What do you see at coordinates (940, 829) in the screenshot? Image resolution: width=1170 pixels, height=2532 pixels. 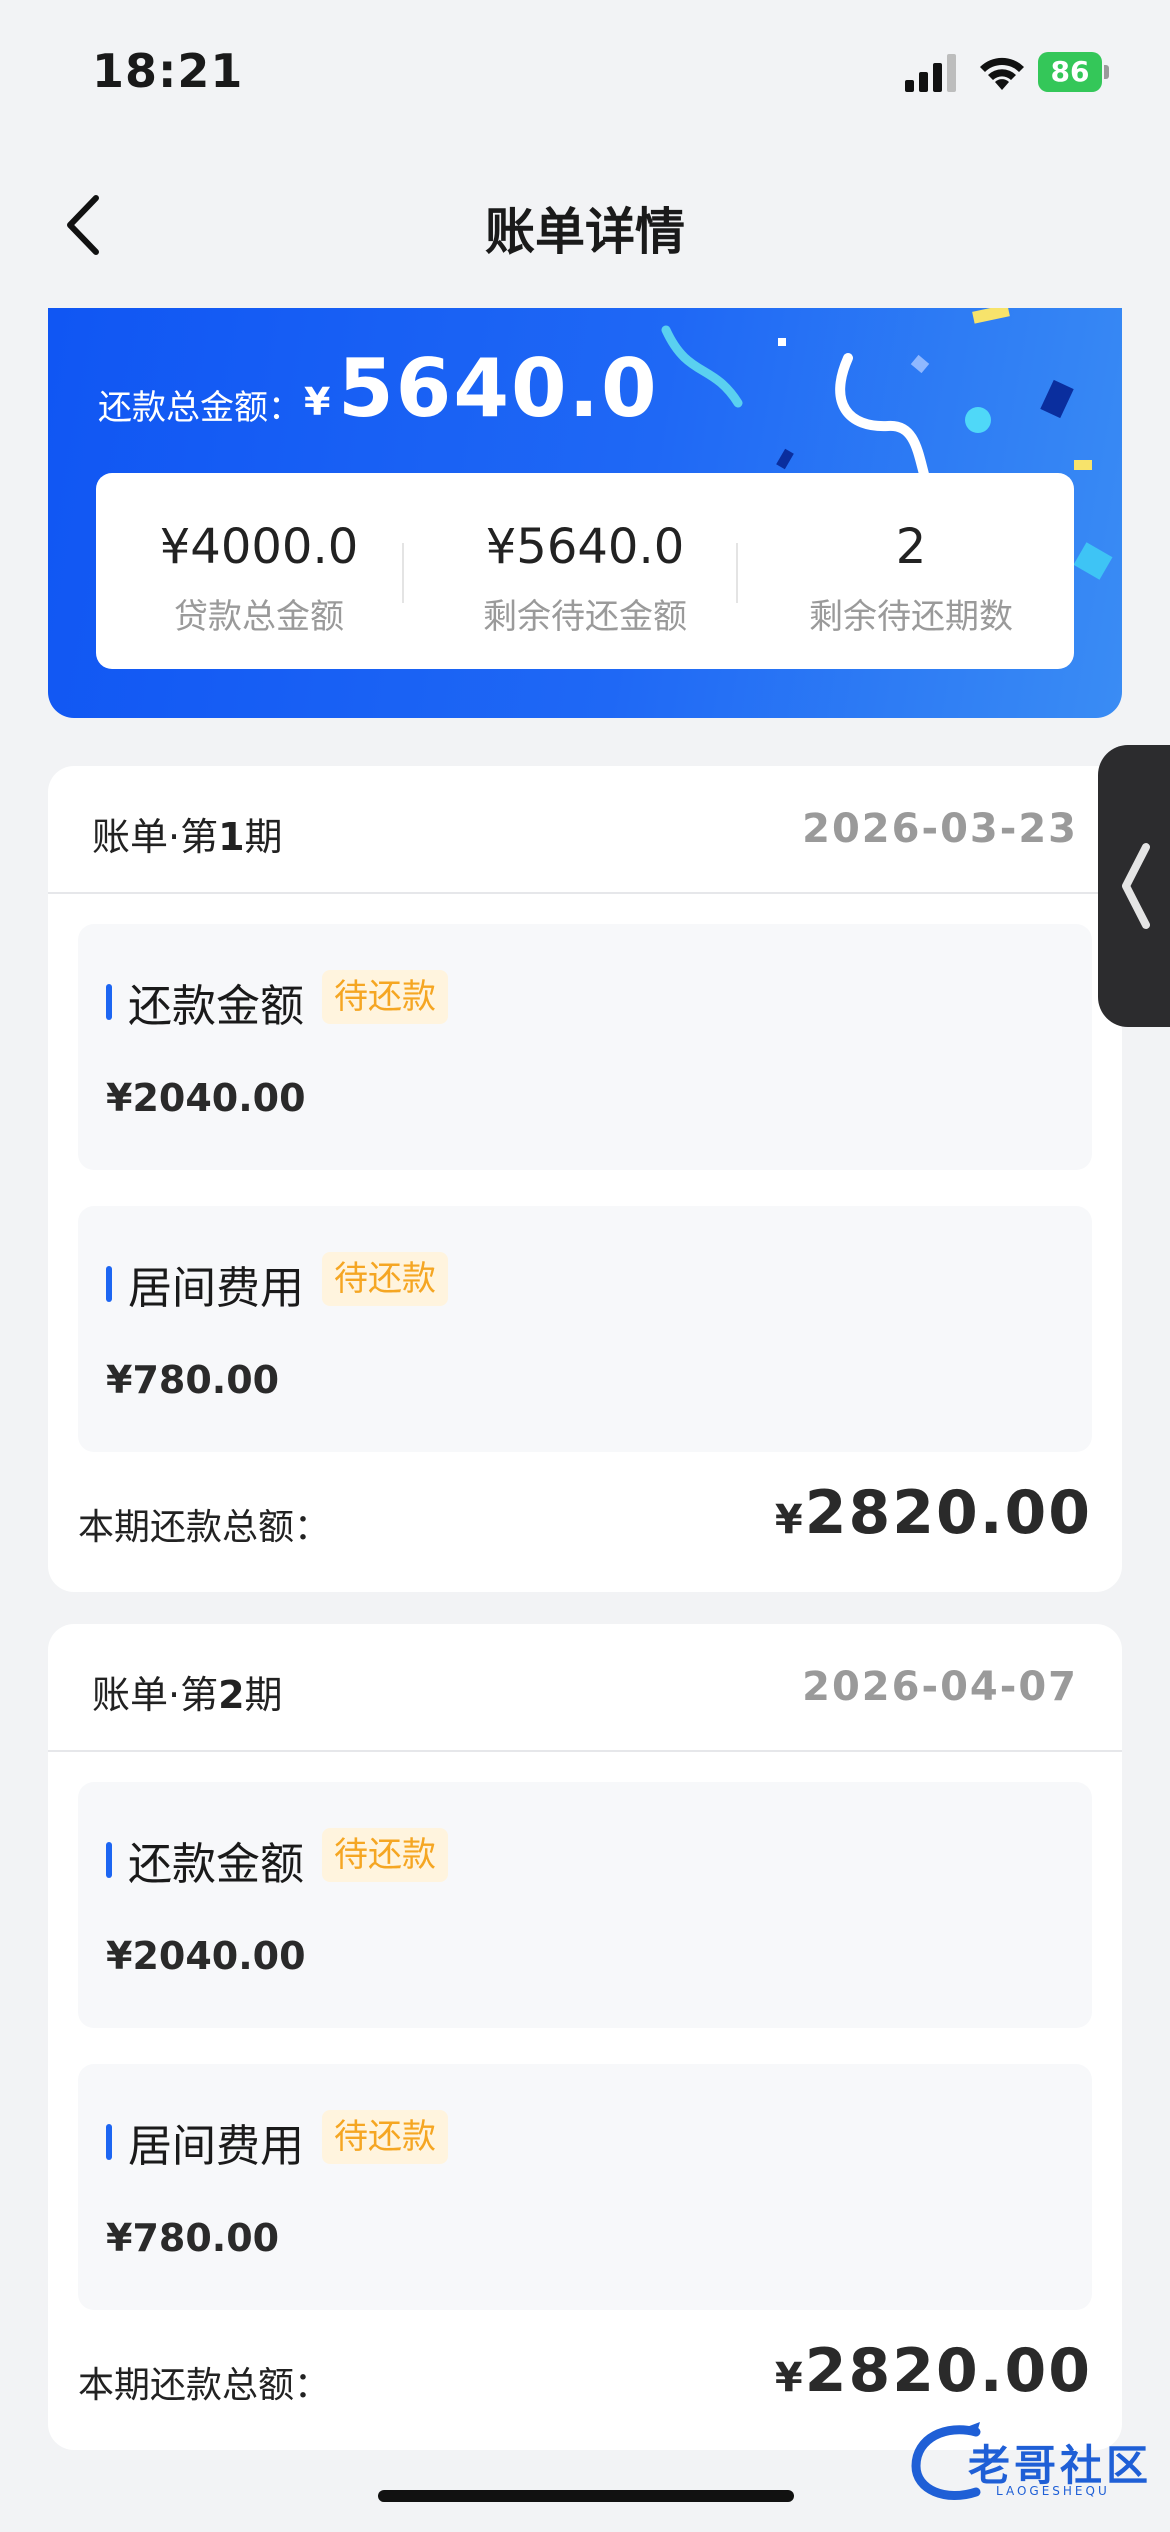 I see `bill-due-date: 2026-03-23` at bounding box center [940, 829].